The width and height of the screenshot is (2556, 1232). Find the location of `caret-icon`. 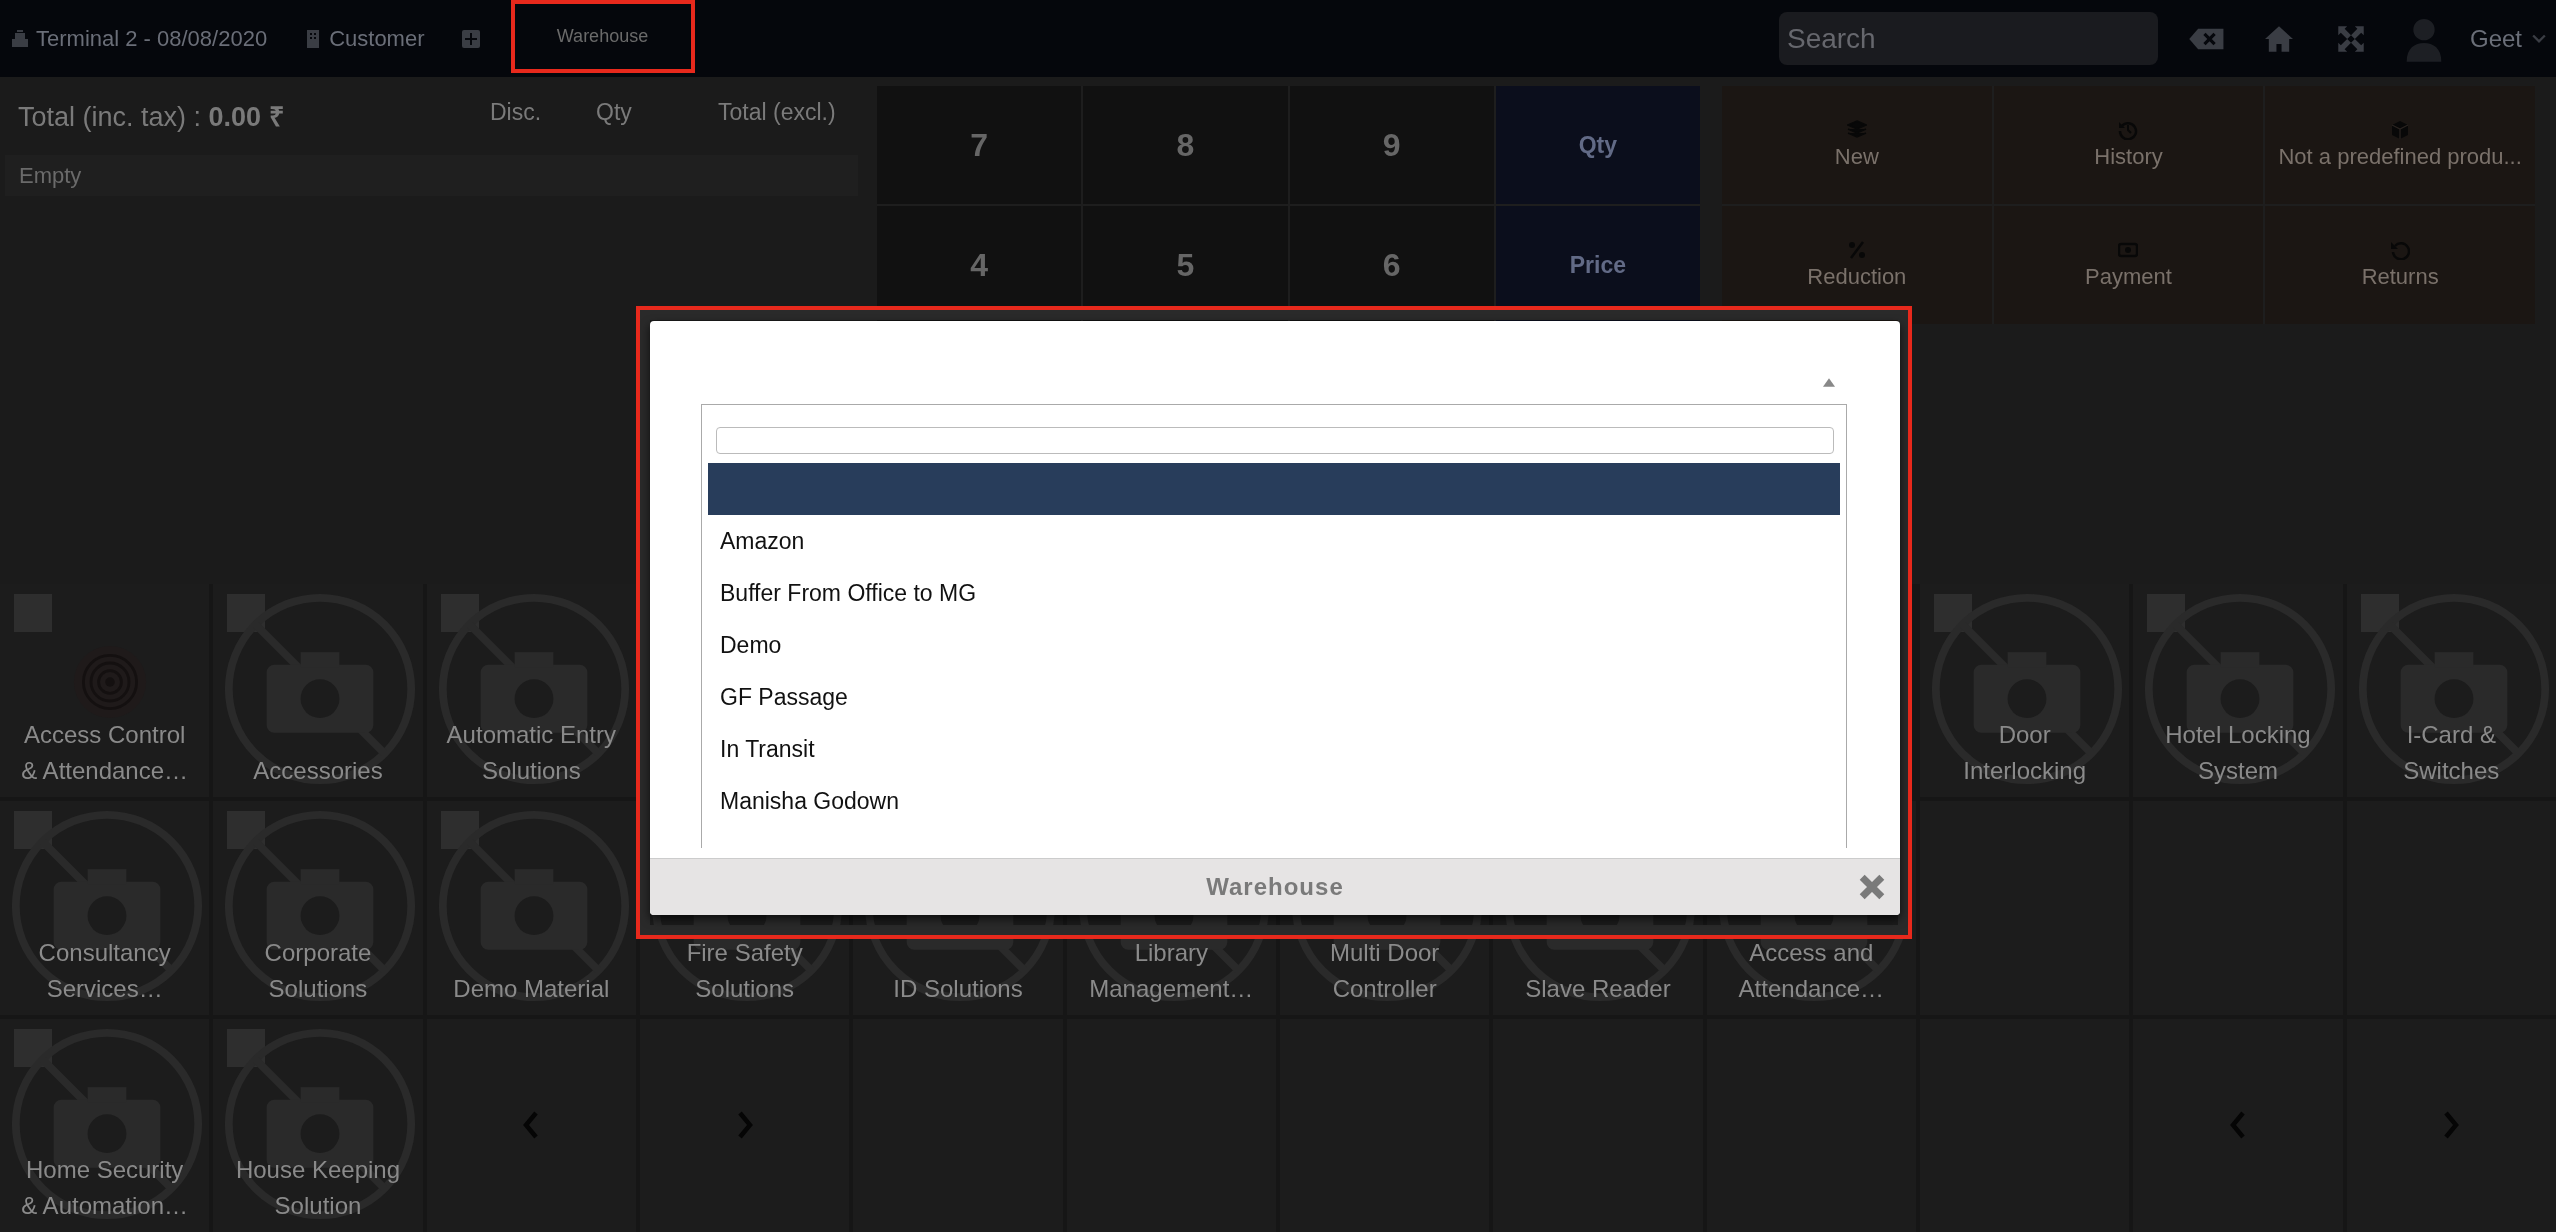

caret-icon is located at coordinates (1829, 382).